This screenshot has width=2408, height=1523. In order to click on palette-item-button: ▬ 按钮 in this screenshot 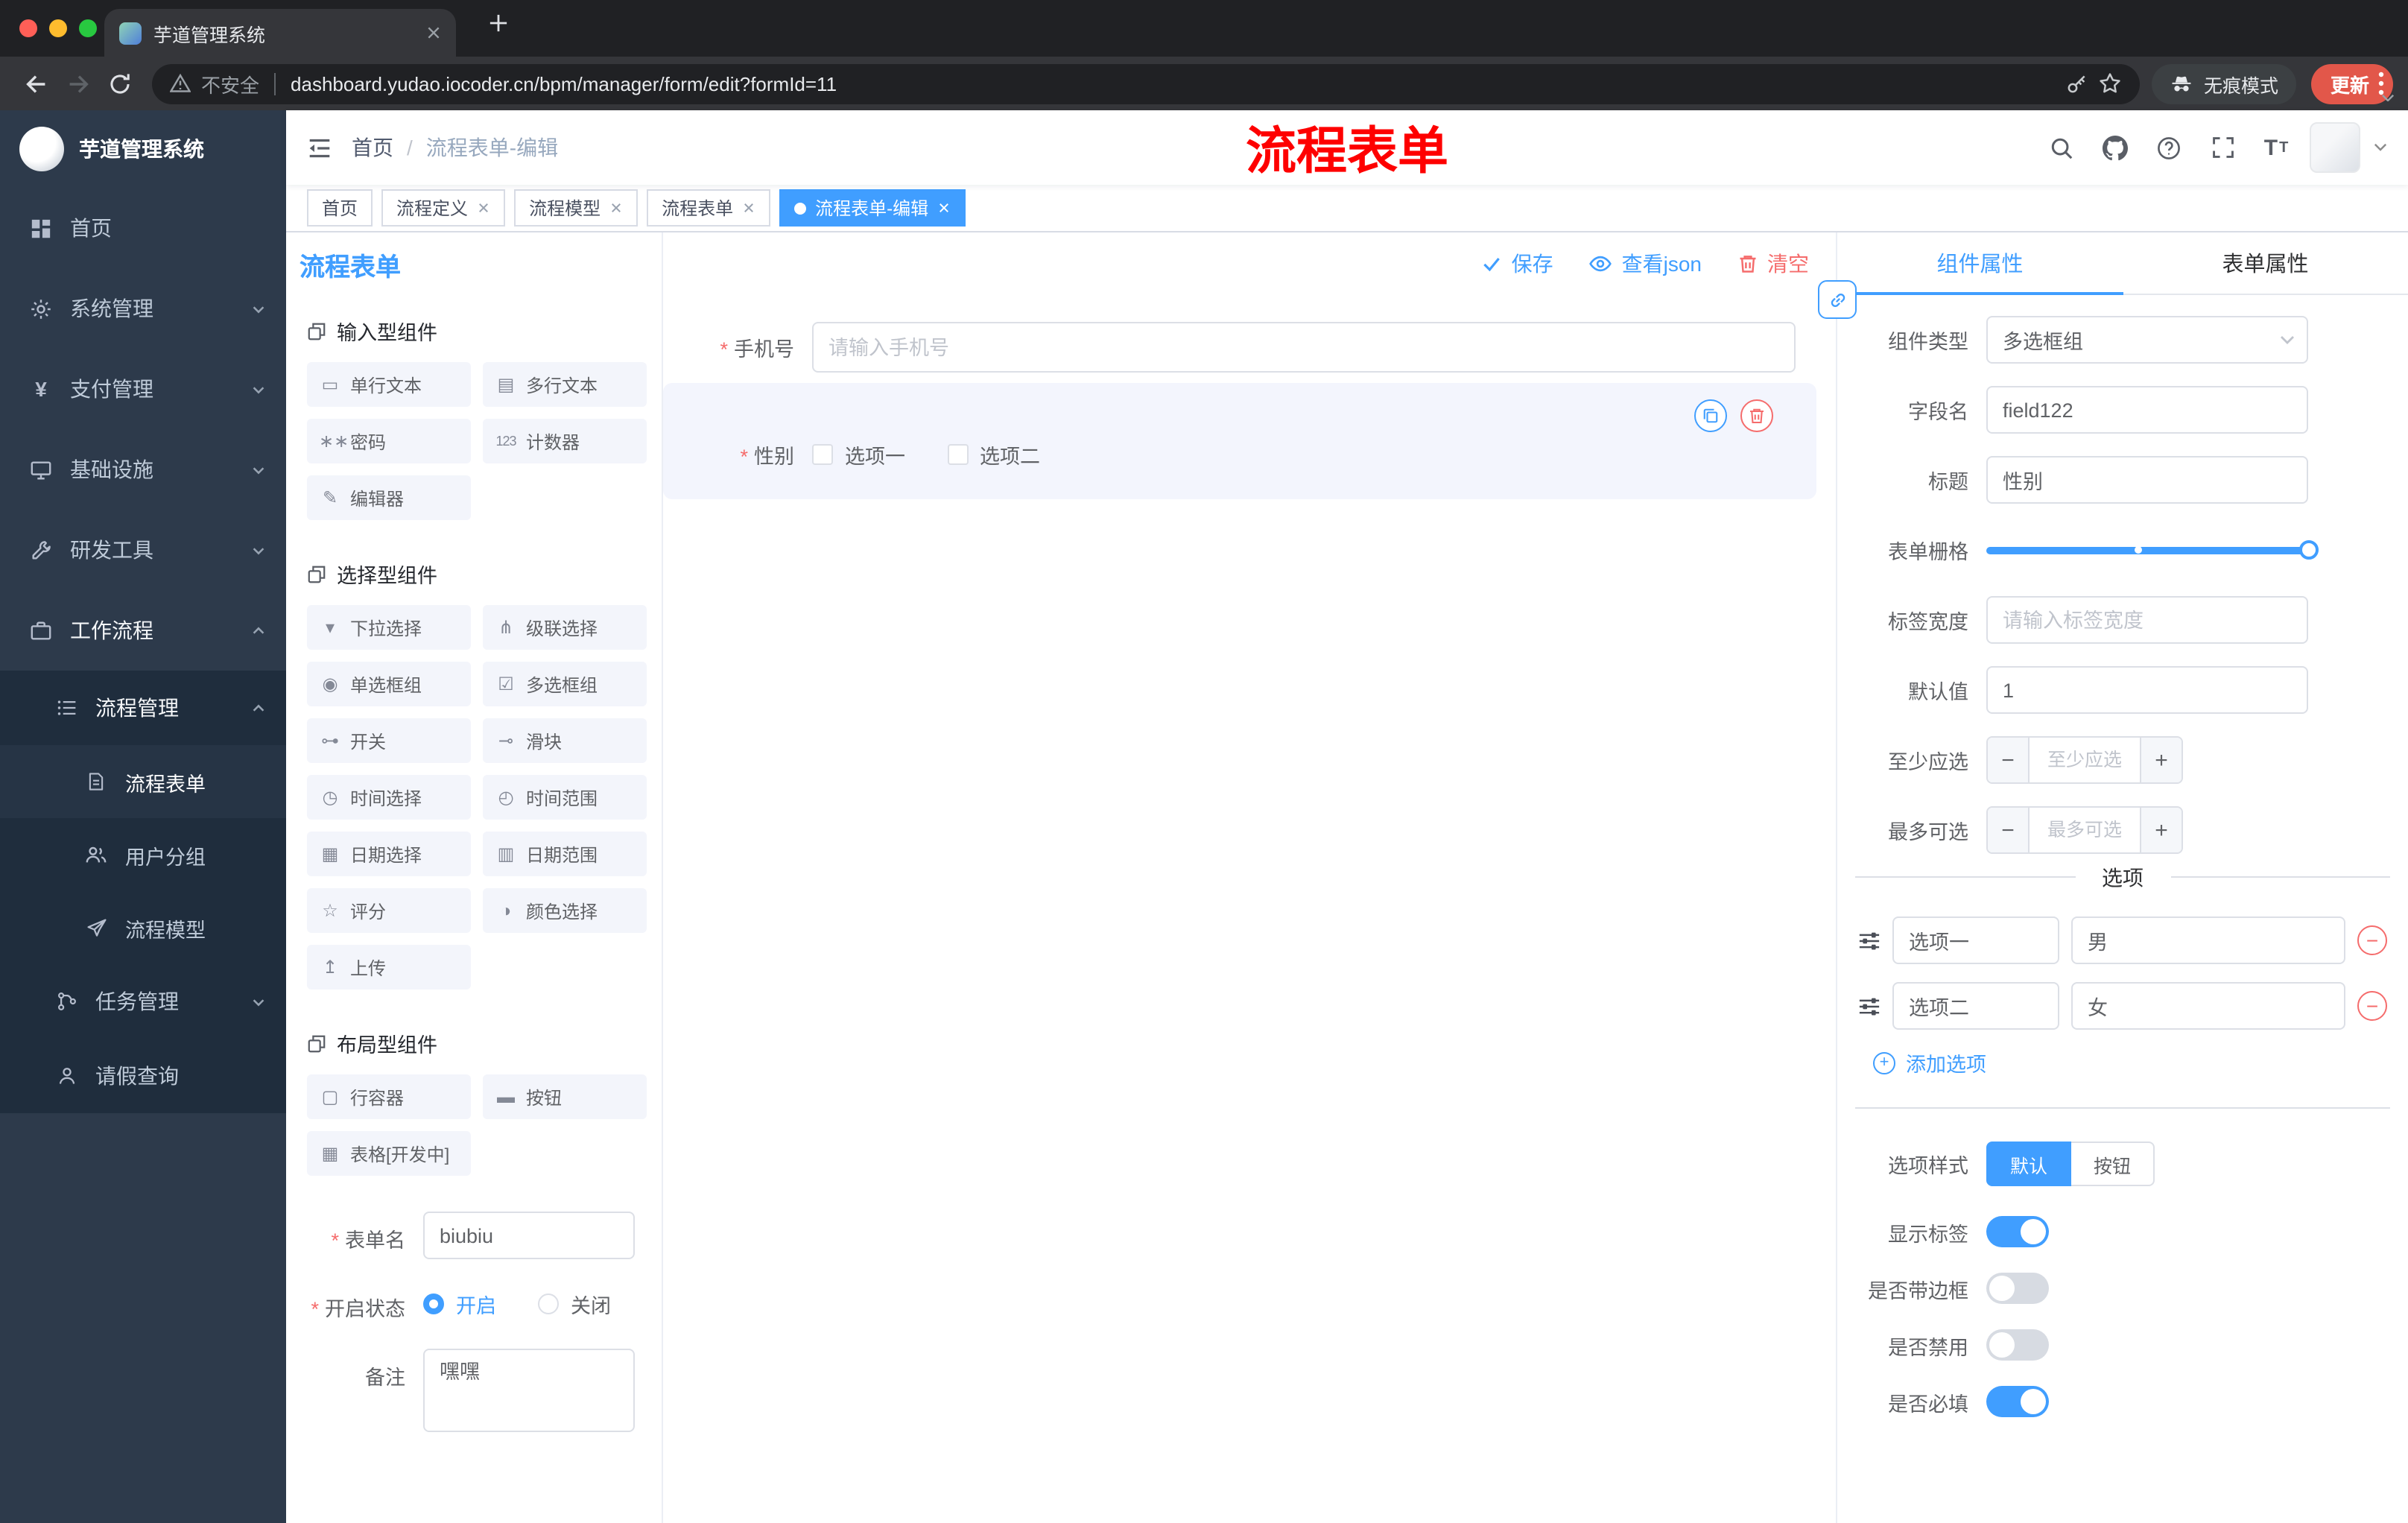, I will do `click(565, 1097)`.